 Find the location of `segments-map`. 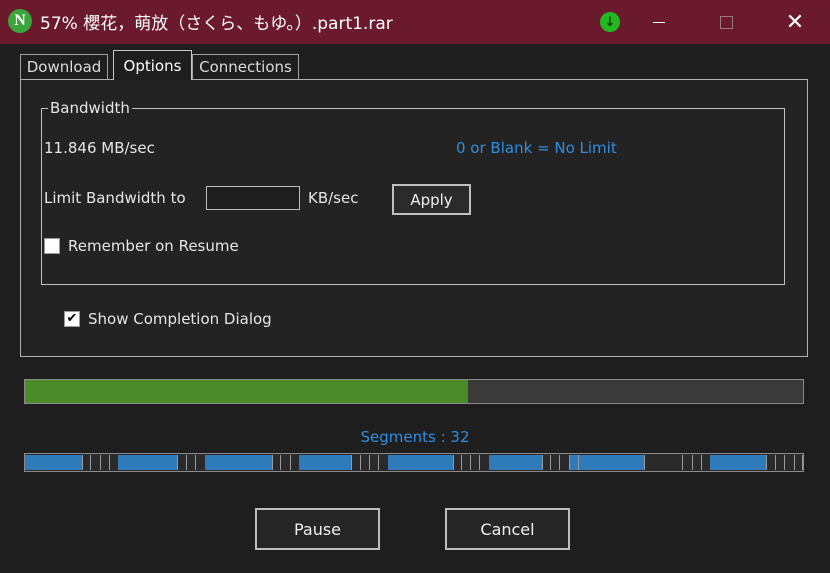

segments-map is located at coordinates (414, 462).